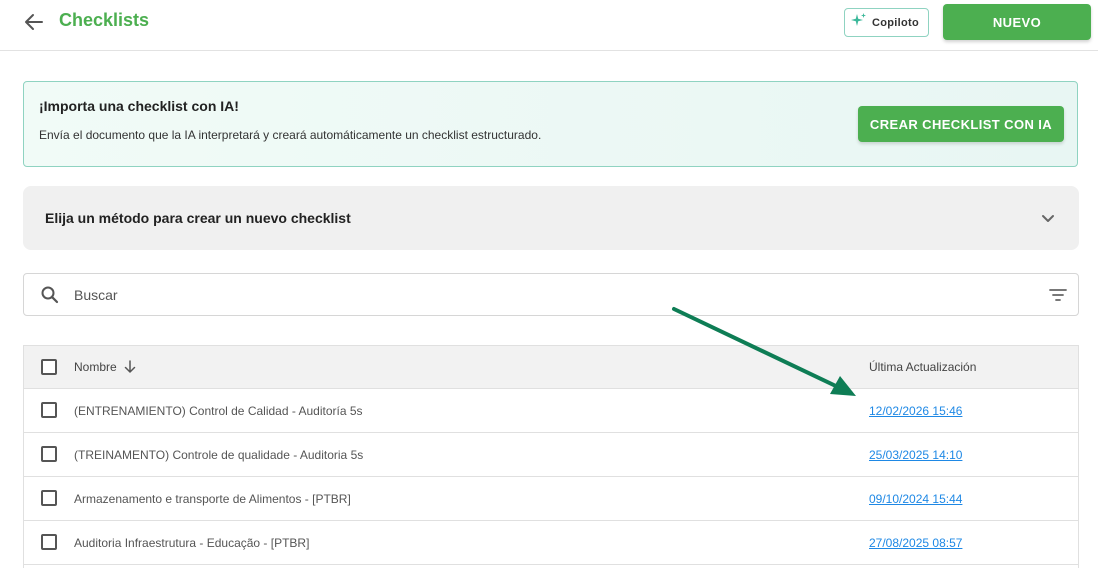  Describe the element at coordinates (130, 367) in the screenshot. I see `arrow-down-icon` at that location.